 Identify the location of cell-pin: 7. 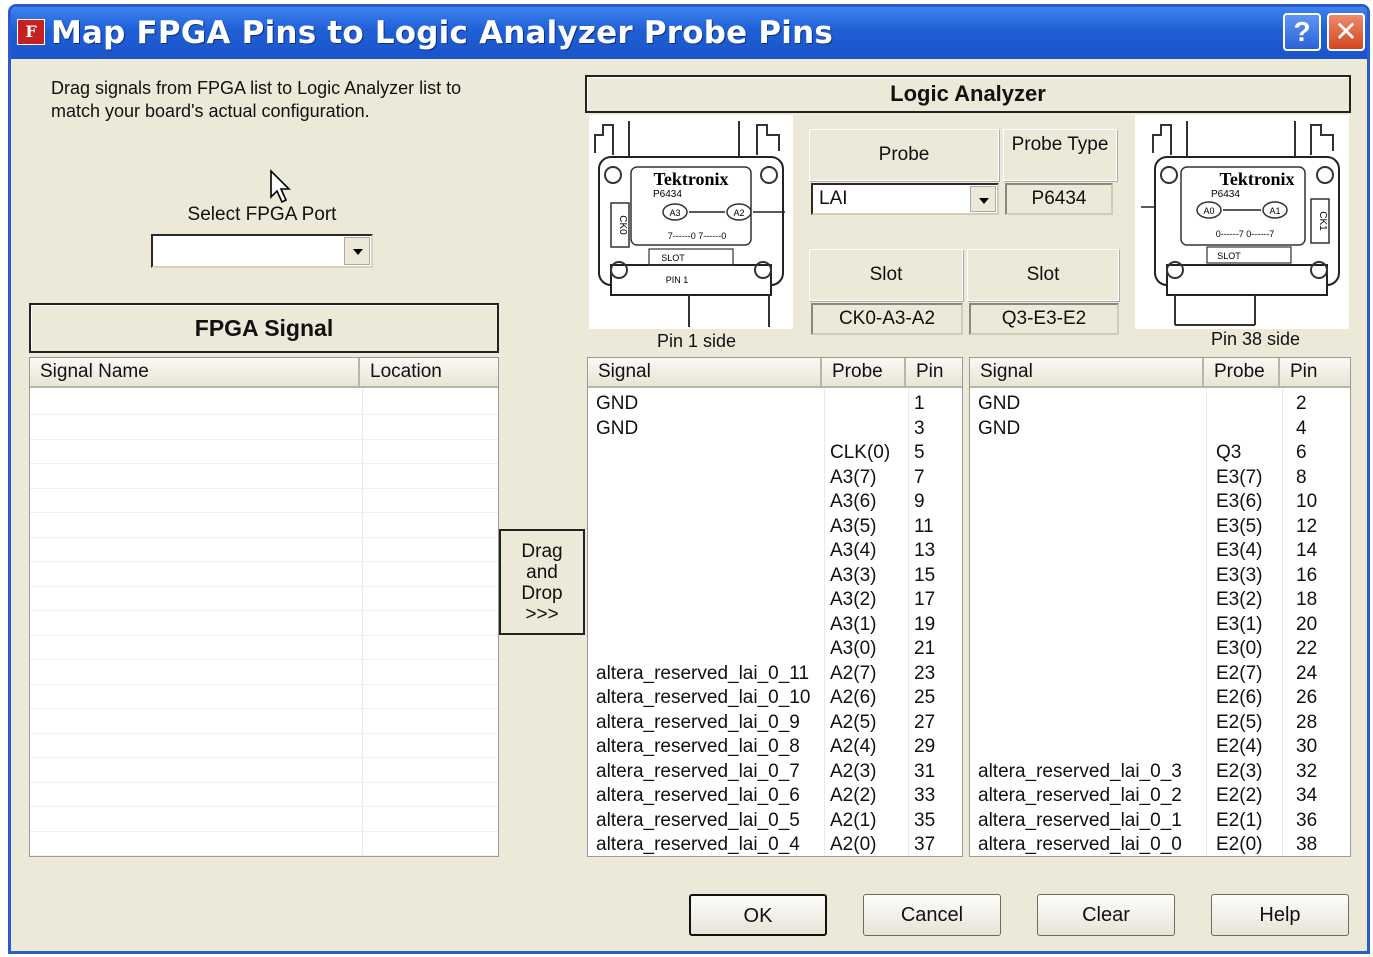
(919, 477).